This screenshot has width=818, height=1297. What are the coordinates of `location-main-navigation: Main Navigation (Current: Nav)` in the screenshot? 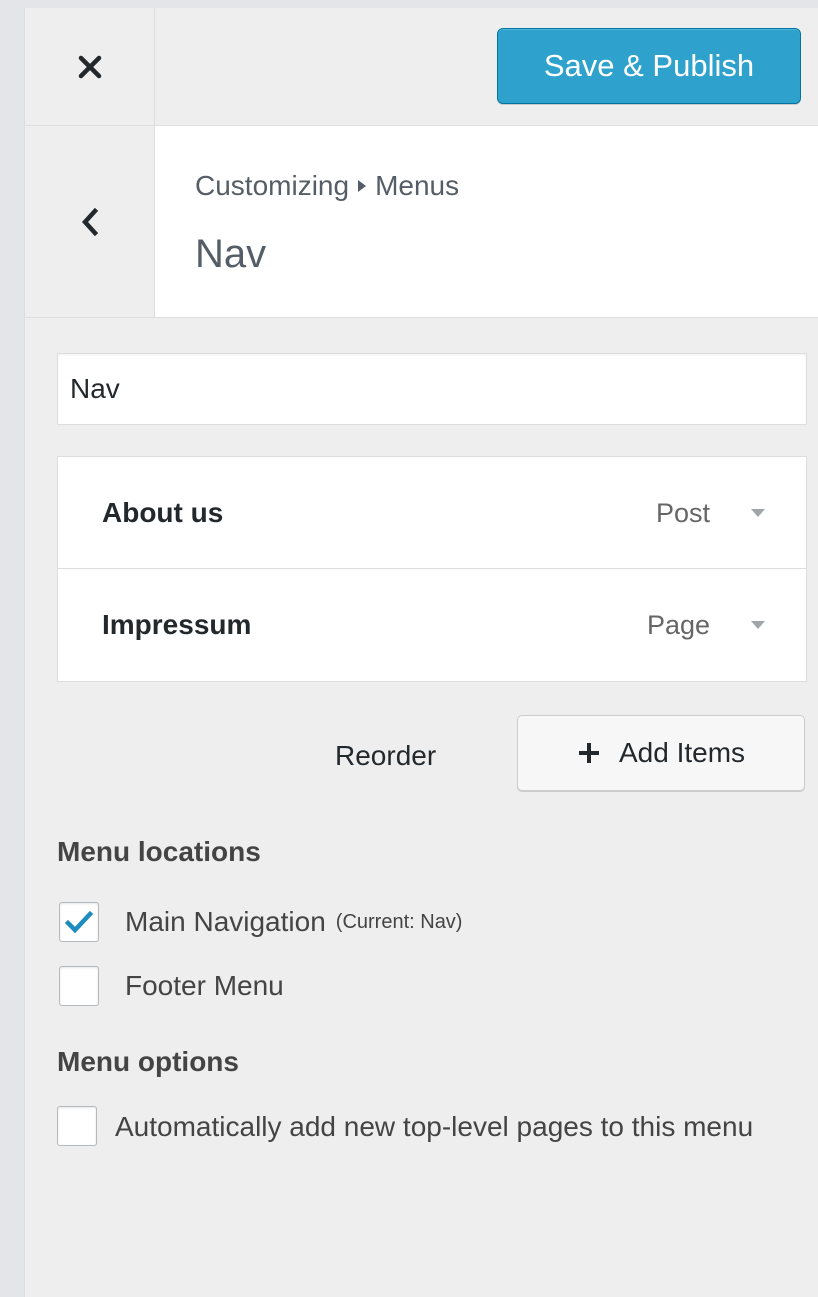 It's located at (260, 922).